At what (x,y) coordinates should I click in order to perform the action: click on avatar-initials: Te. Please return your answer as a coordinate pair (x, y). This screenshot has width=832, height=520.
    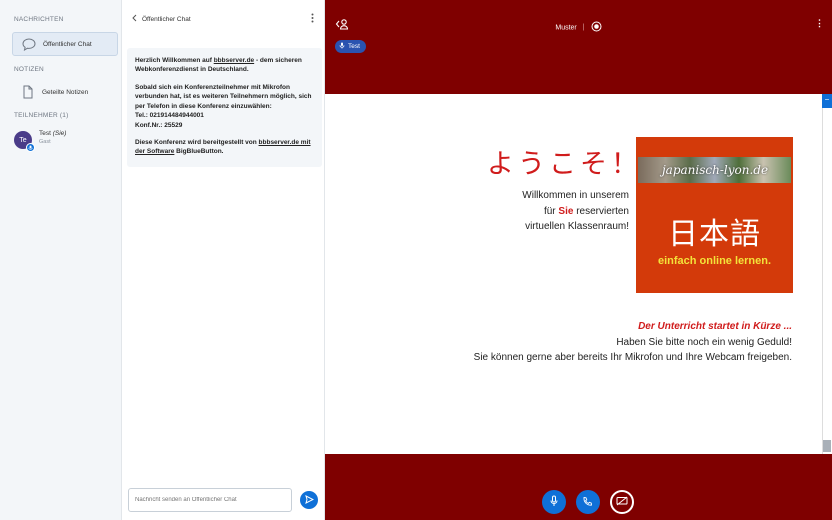
    Looking at the image, I should click on (23, 140).